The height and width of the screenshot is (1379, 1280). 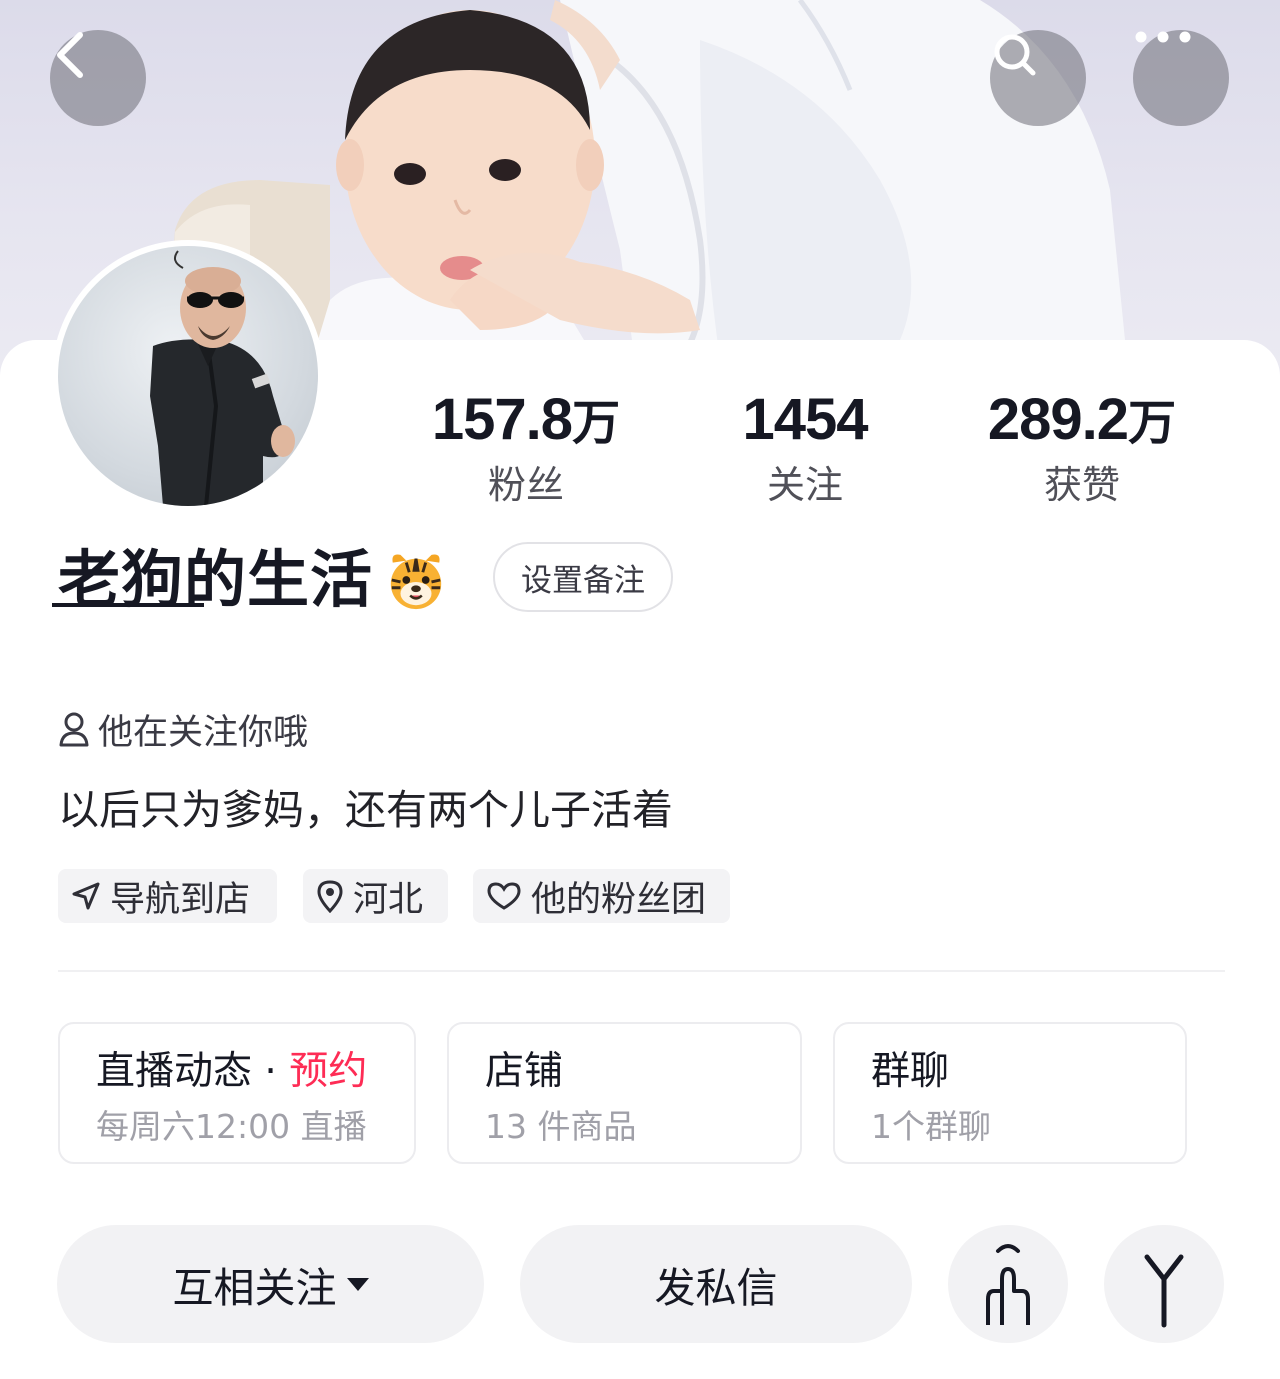 I want to click on follow-hint-text: 他在关注你哦, so click(x=203, y=732).